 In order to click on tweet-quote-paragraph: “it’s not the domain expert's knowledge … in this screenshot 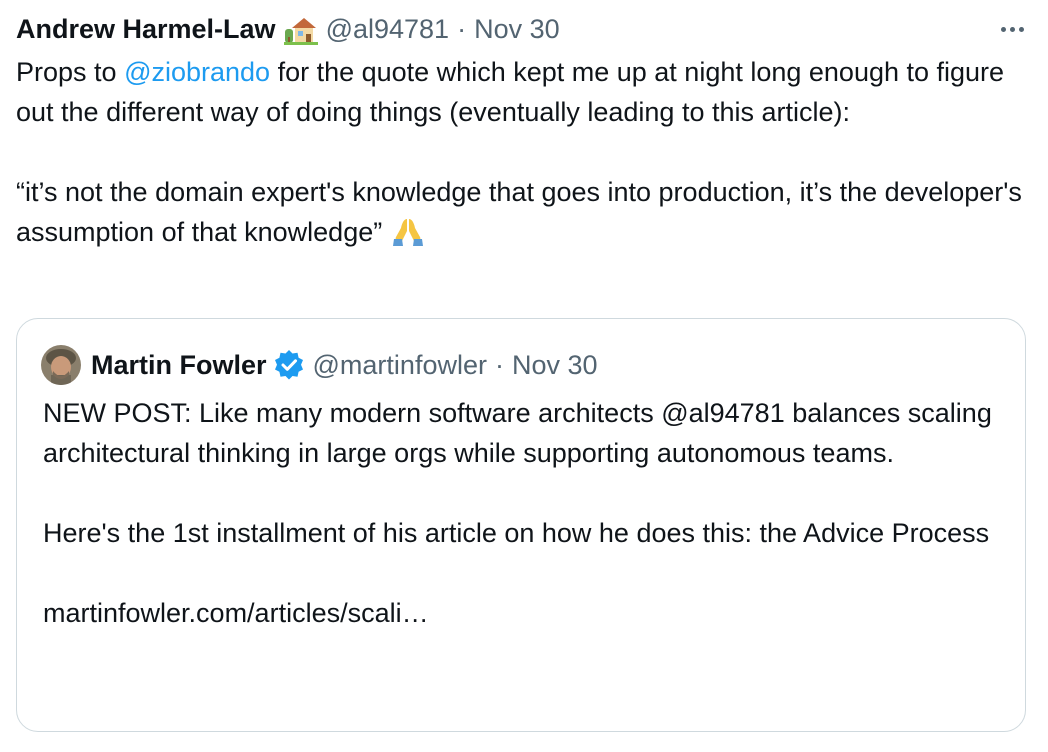, I will do `click(519, 212)`.